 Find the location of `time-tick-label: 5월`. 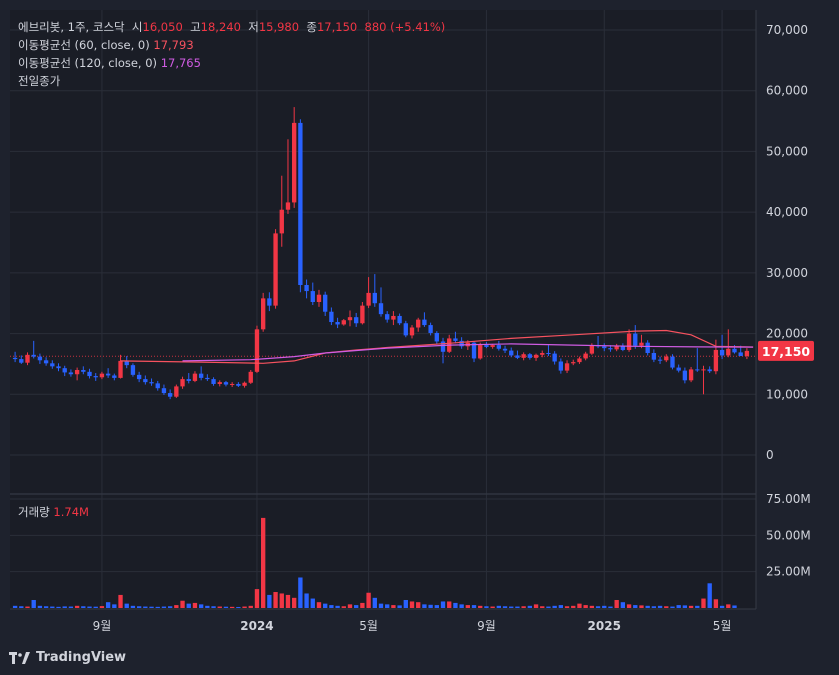

time-tick-label: 5월 is located at coordinates (368, 626).